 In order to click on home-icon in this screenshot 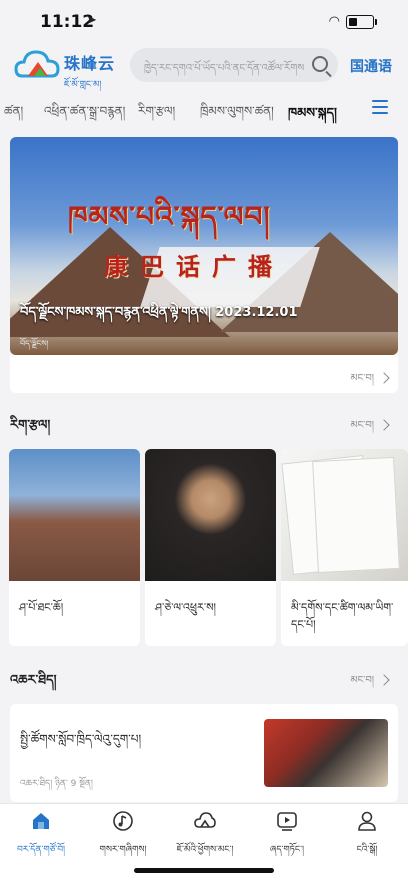, I will do `click(41, 821)`.